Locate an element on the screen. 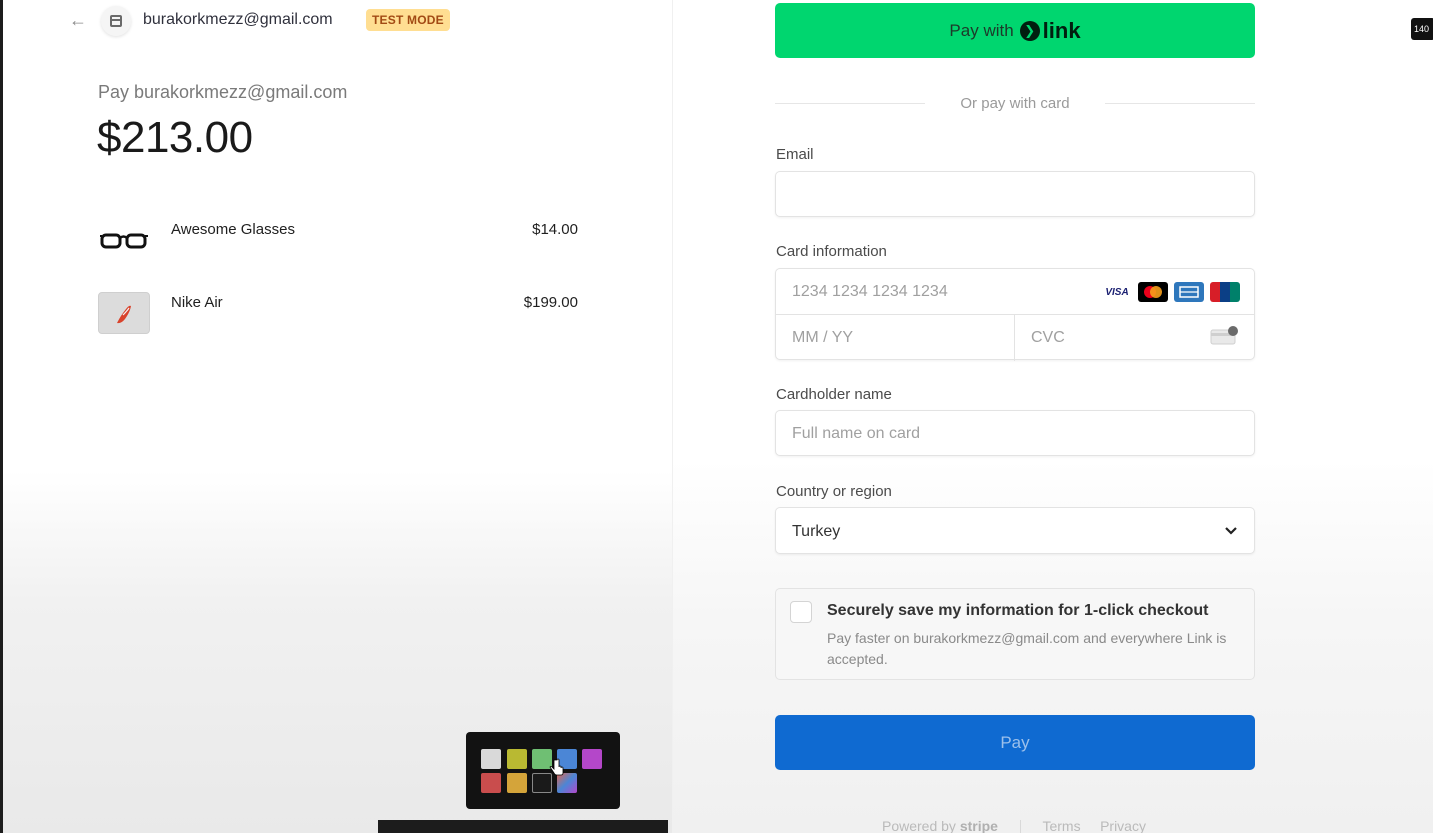  hand-cursor-icon is located at coordinates (556, 767).